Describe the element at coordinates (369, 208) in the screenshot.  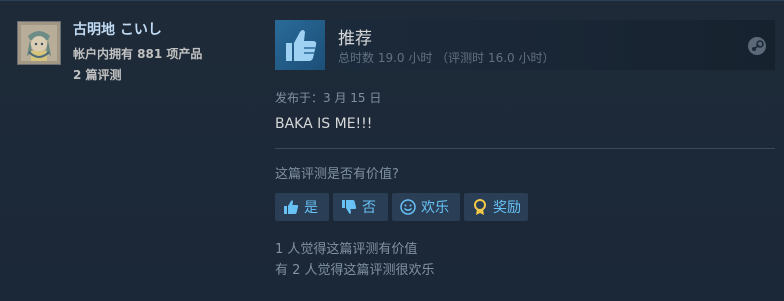
I see `vote-no-label: 否` at that location.